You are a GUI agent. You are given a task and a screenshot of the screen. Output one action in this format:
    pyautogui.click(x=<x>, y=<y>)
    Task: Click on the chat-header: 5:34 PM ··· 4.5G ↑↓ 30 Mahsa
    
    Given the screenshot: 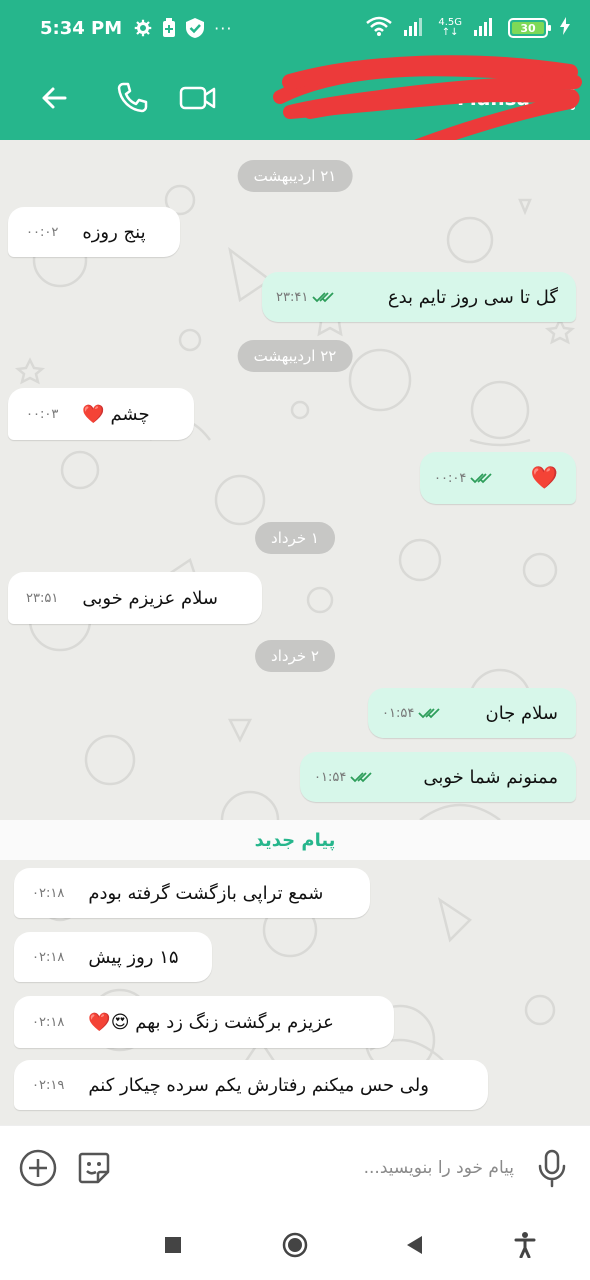 What is the action you would take?
    pyautogui.click(x=295, y=82)
    